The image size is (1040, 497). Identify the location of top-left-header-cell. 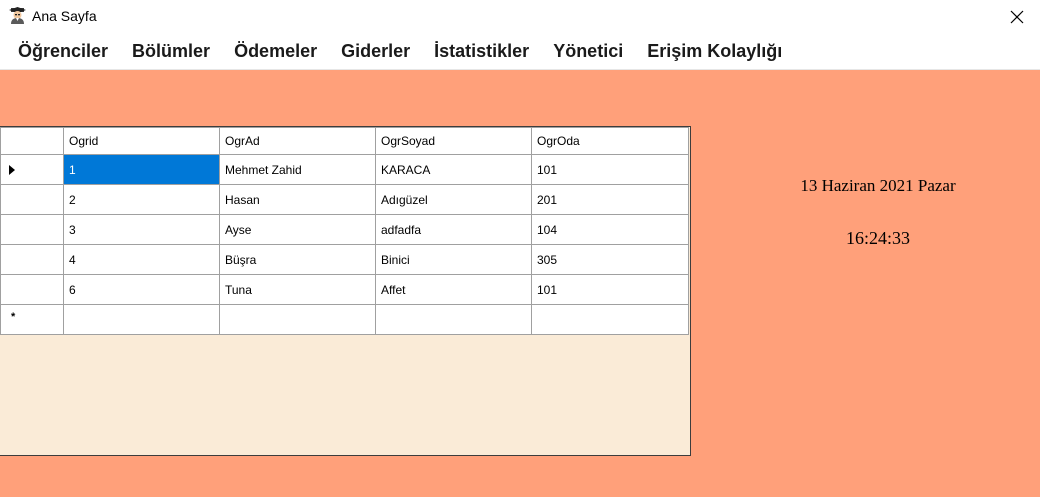
(32, 141).